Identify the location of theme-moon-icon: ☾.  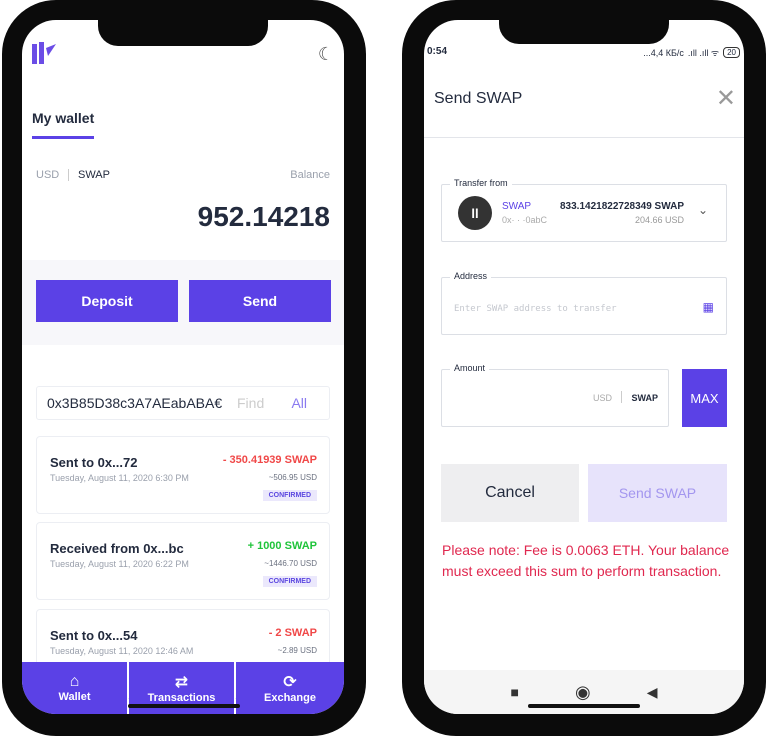
(326, 54).